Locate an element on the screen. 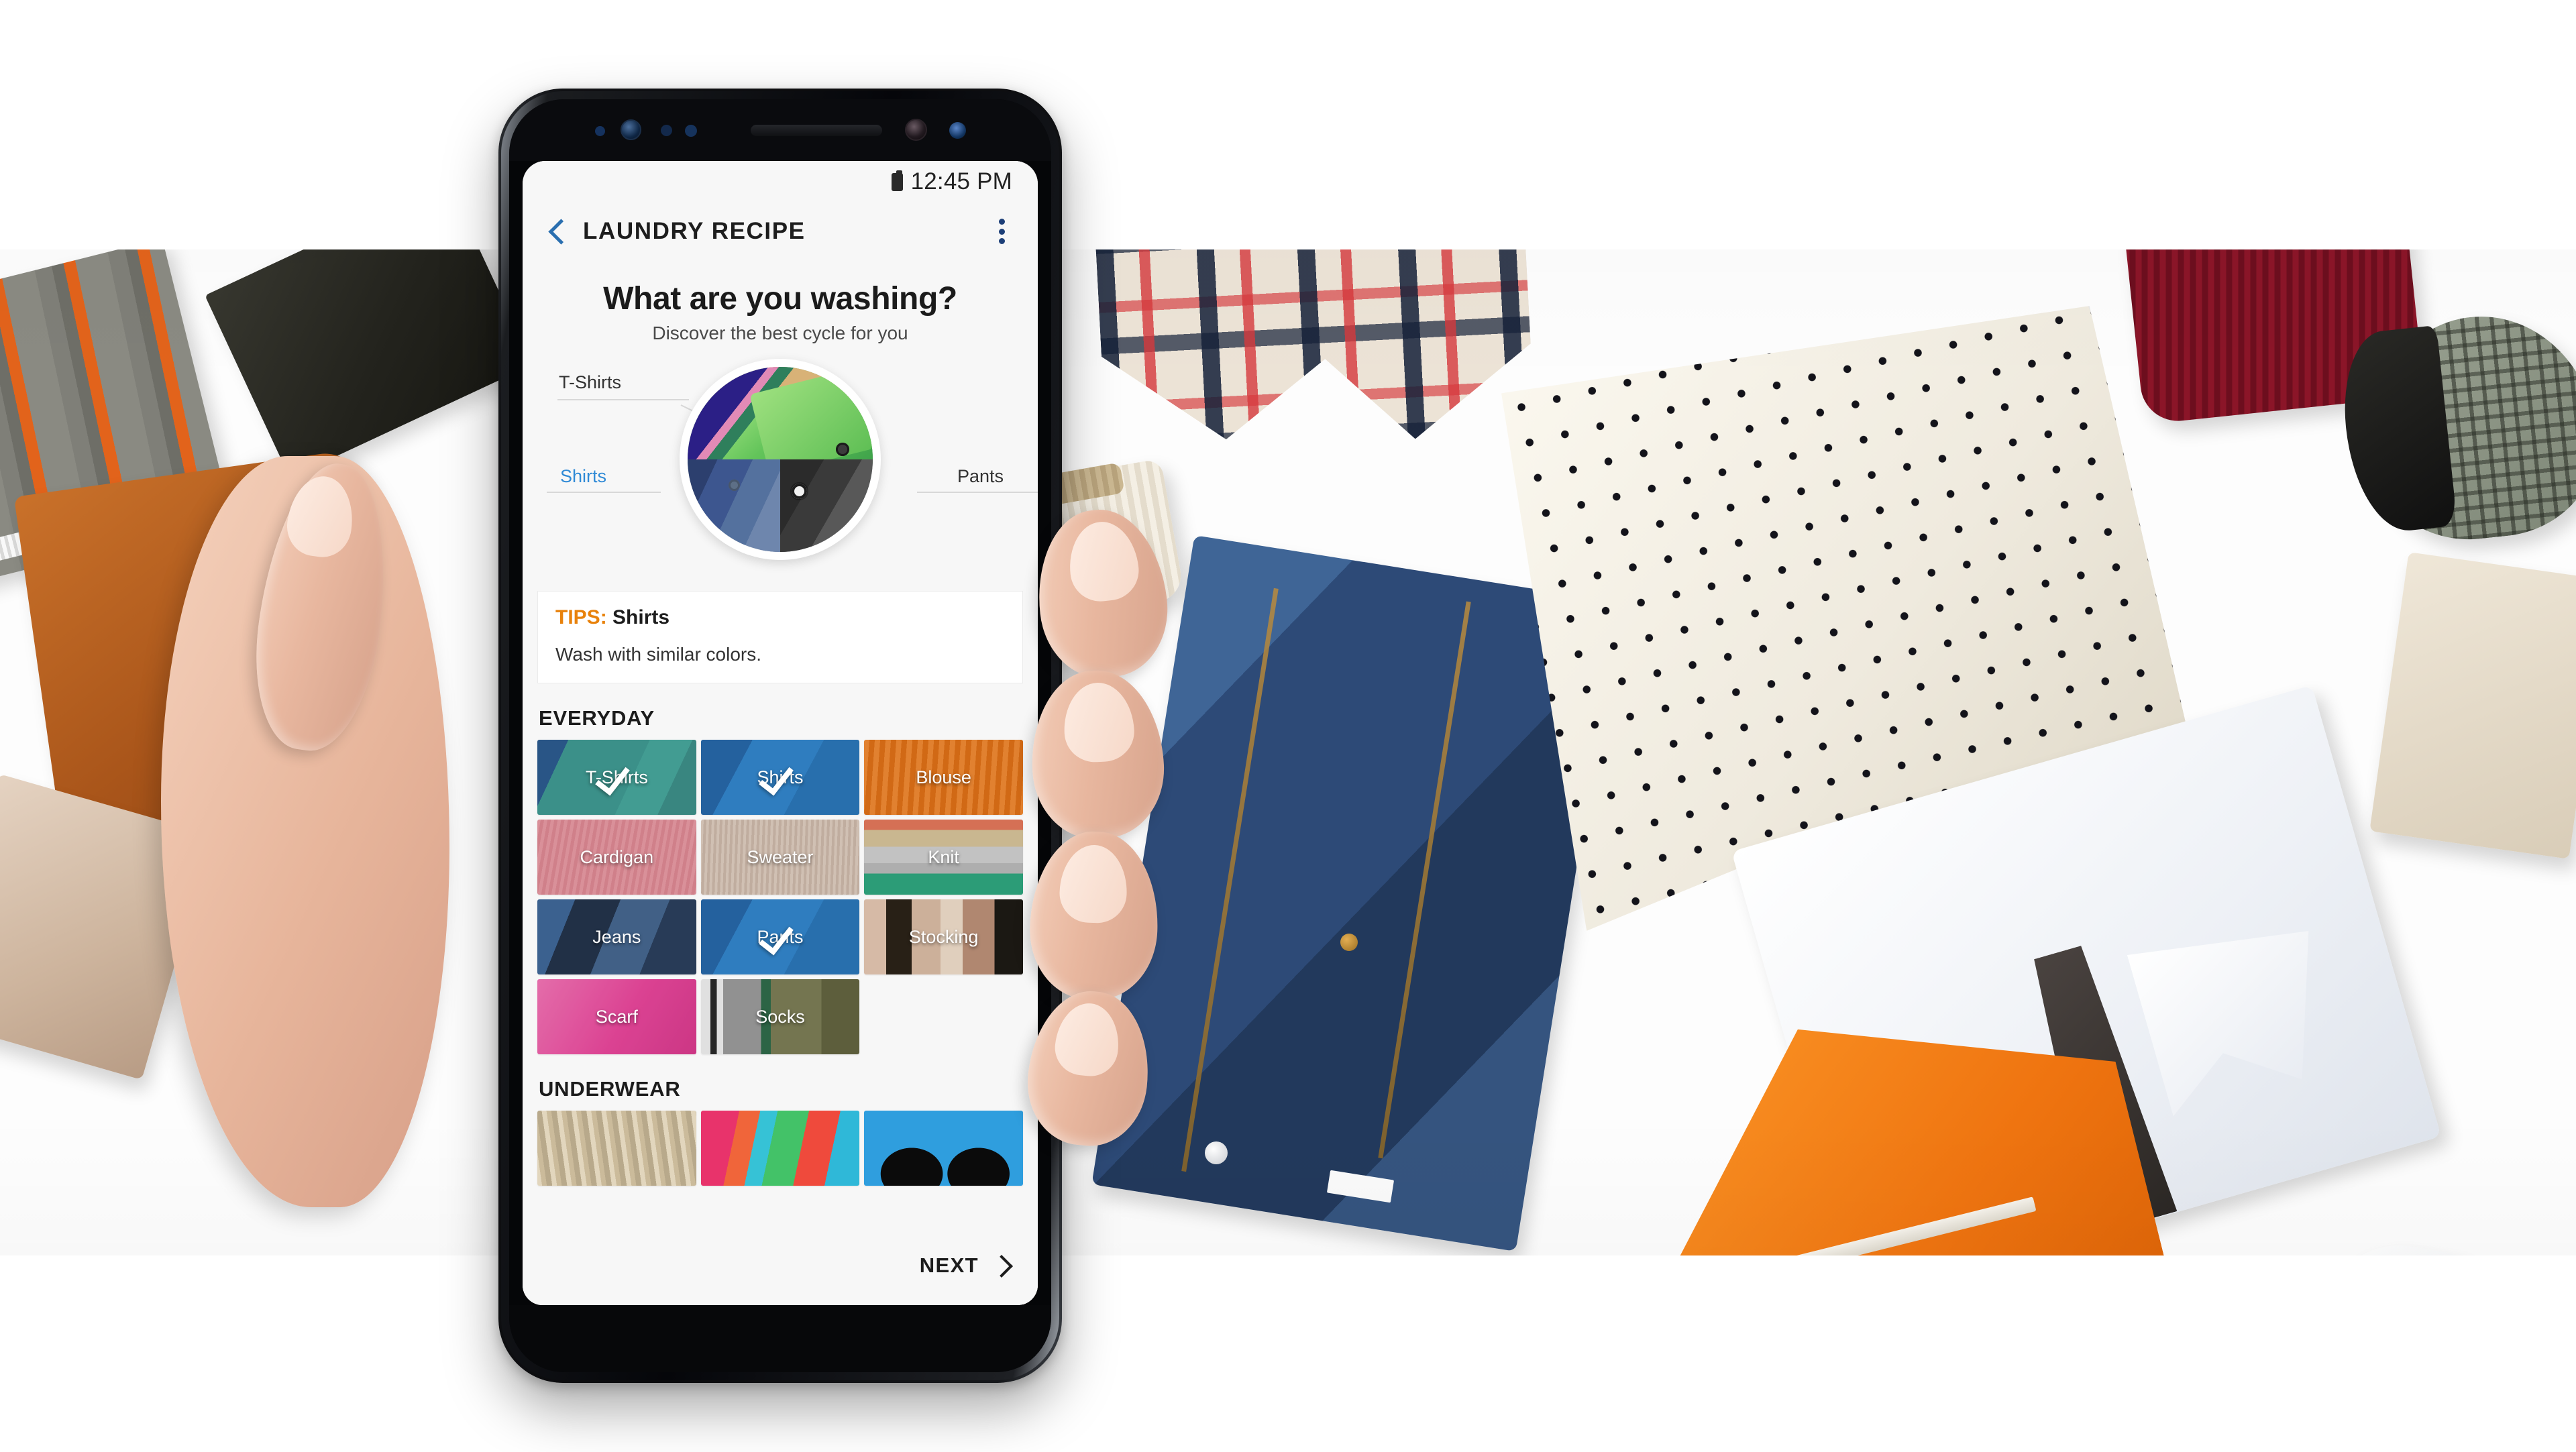  dial-leader-pants is located at coordinates (977, 492).